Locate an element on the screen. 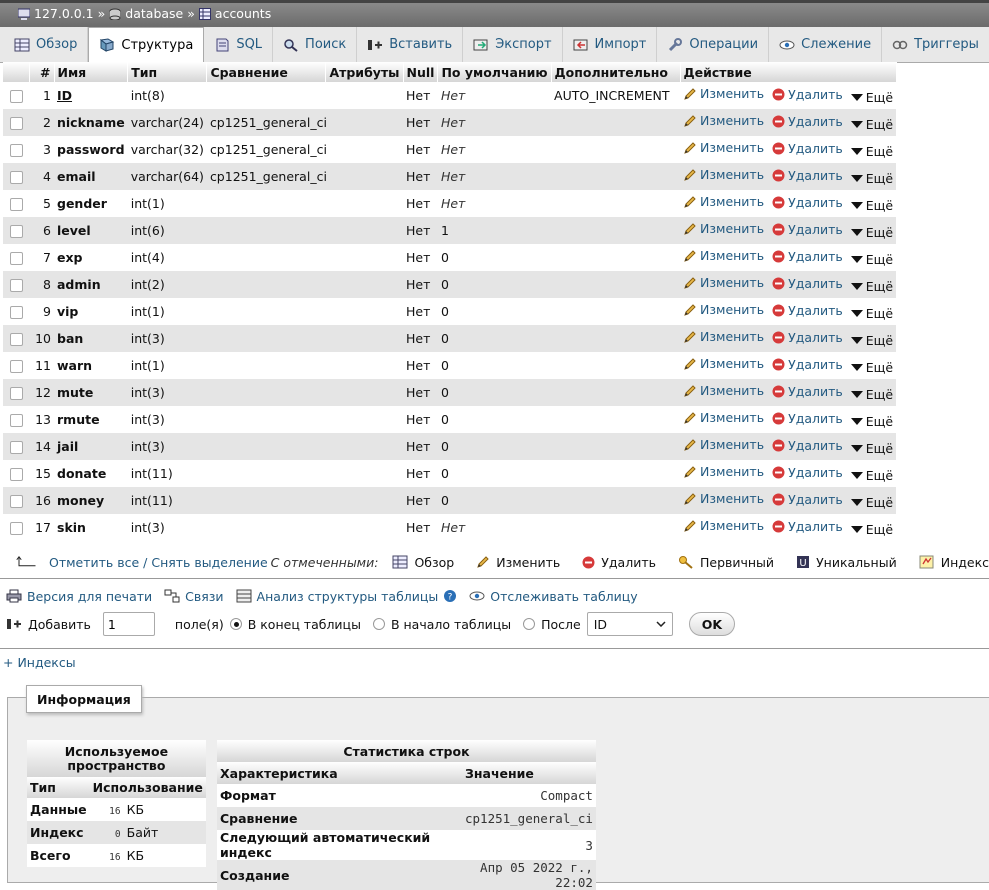 The image size is (989, 890). tab-wrench: Операции is located at coordinates (713, 44).